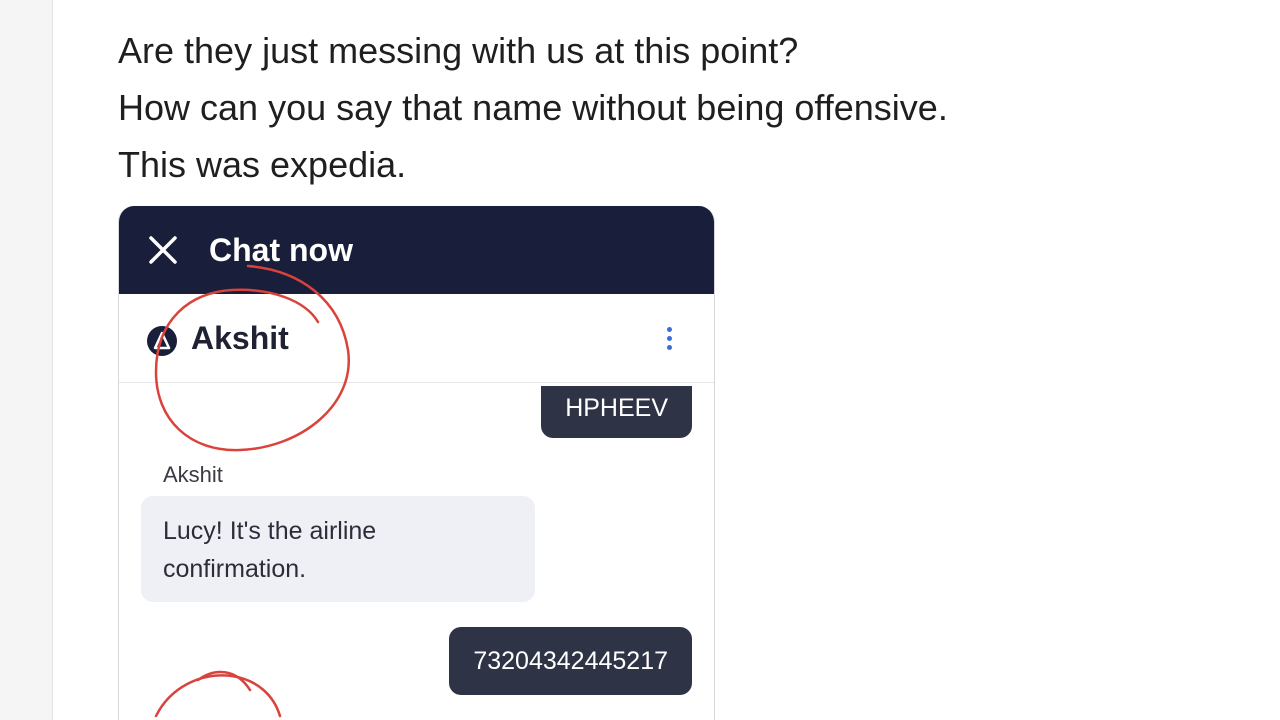  What do you see at coordinates (570, 661) in the screenshot?
I see `user-message: 73204342445217` at bounding box center [570, 661].